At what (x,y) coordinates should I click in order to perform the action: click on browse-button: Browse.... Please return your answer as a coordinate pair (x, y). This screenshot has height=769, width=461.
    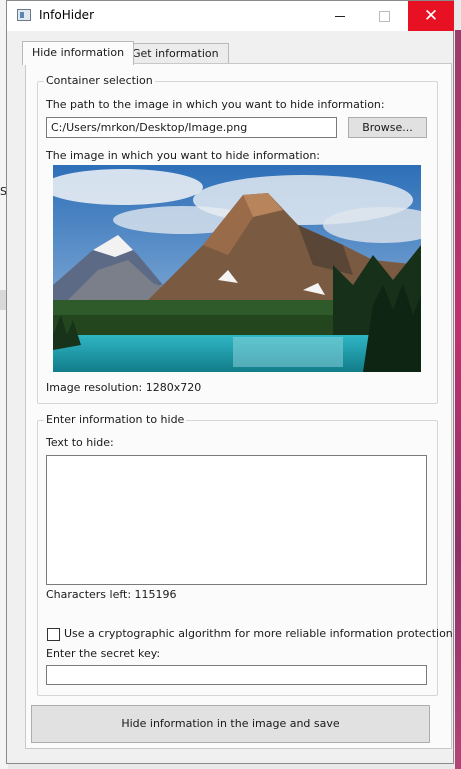
    Looking at the image, I should click on (387, 127).